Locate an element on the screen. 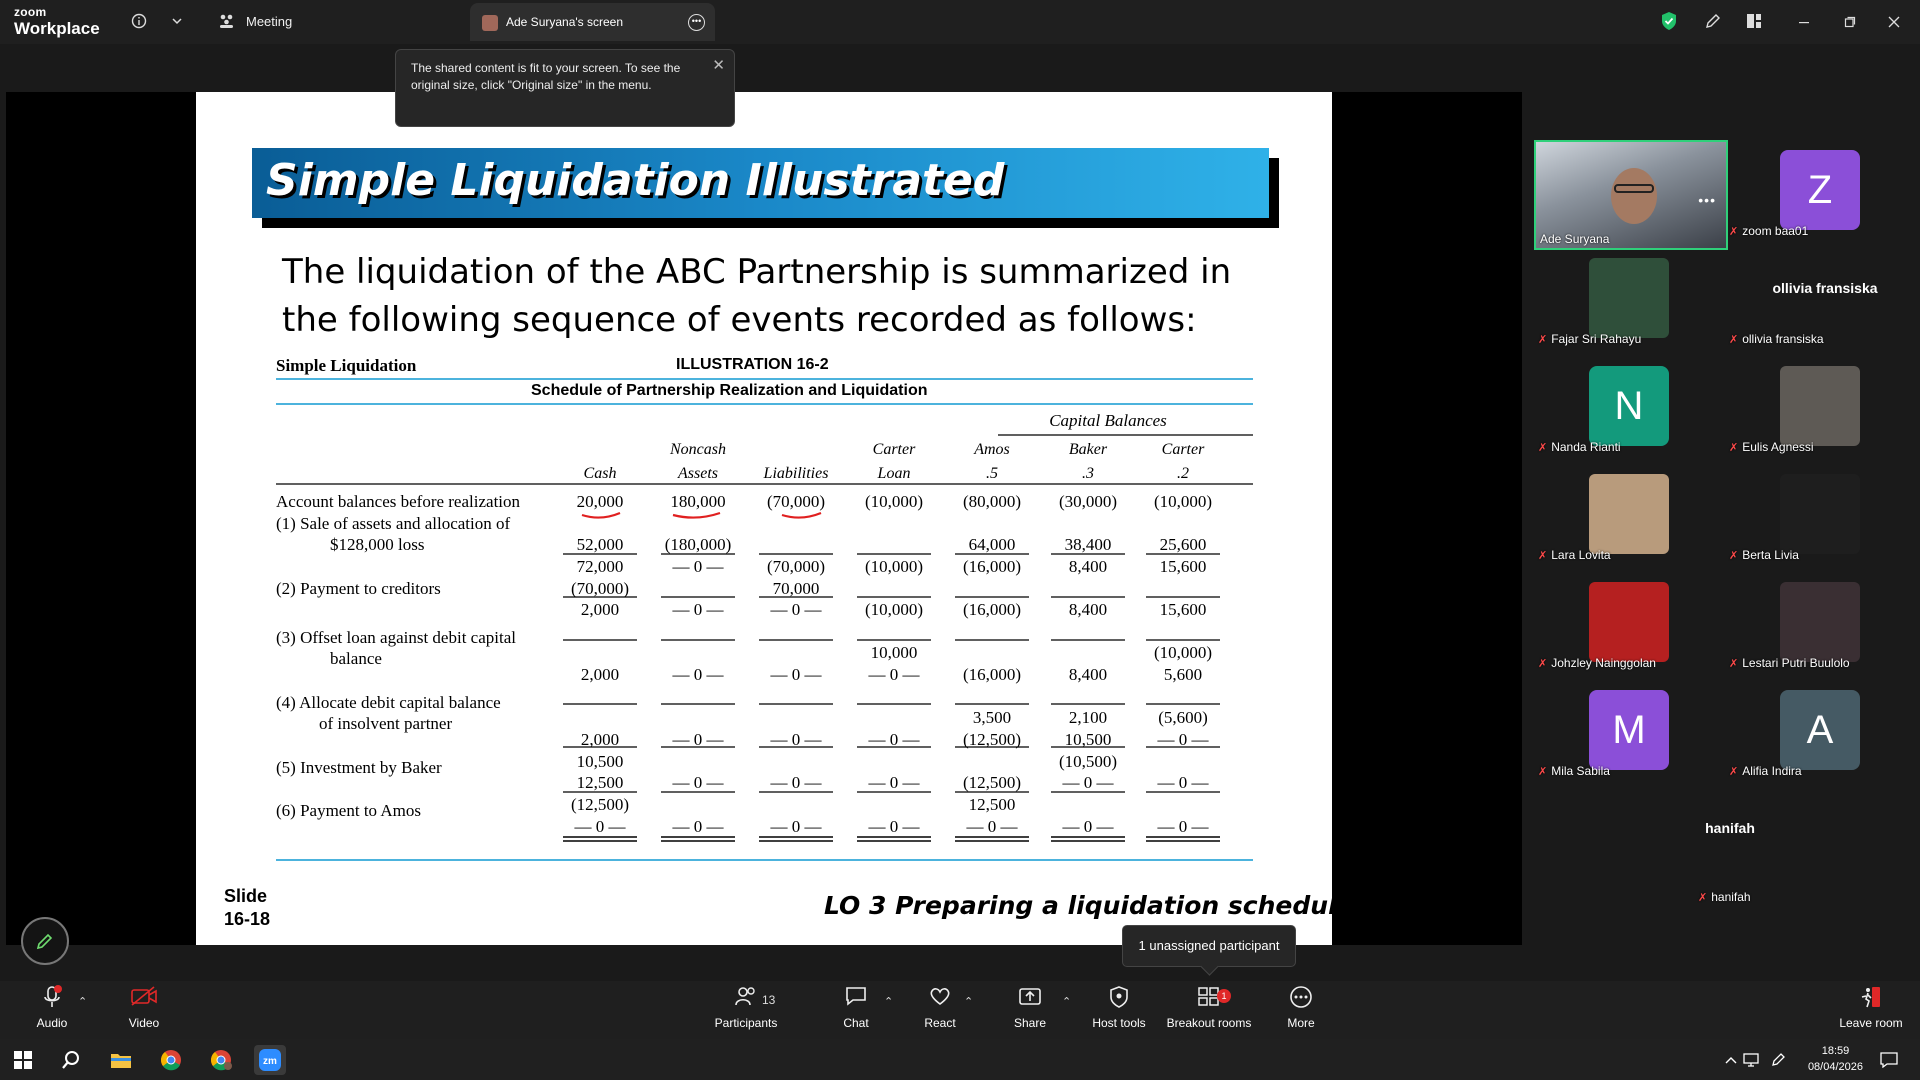  pen-tray-icon is located at coordinates (1778, 1060).